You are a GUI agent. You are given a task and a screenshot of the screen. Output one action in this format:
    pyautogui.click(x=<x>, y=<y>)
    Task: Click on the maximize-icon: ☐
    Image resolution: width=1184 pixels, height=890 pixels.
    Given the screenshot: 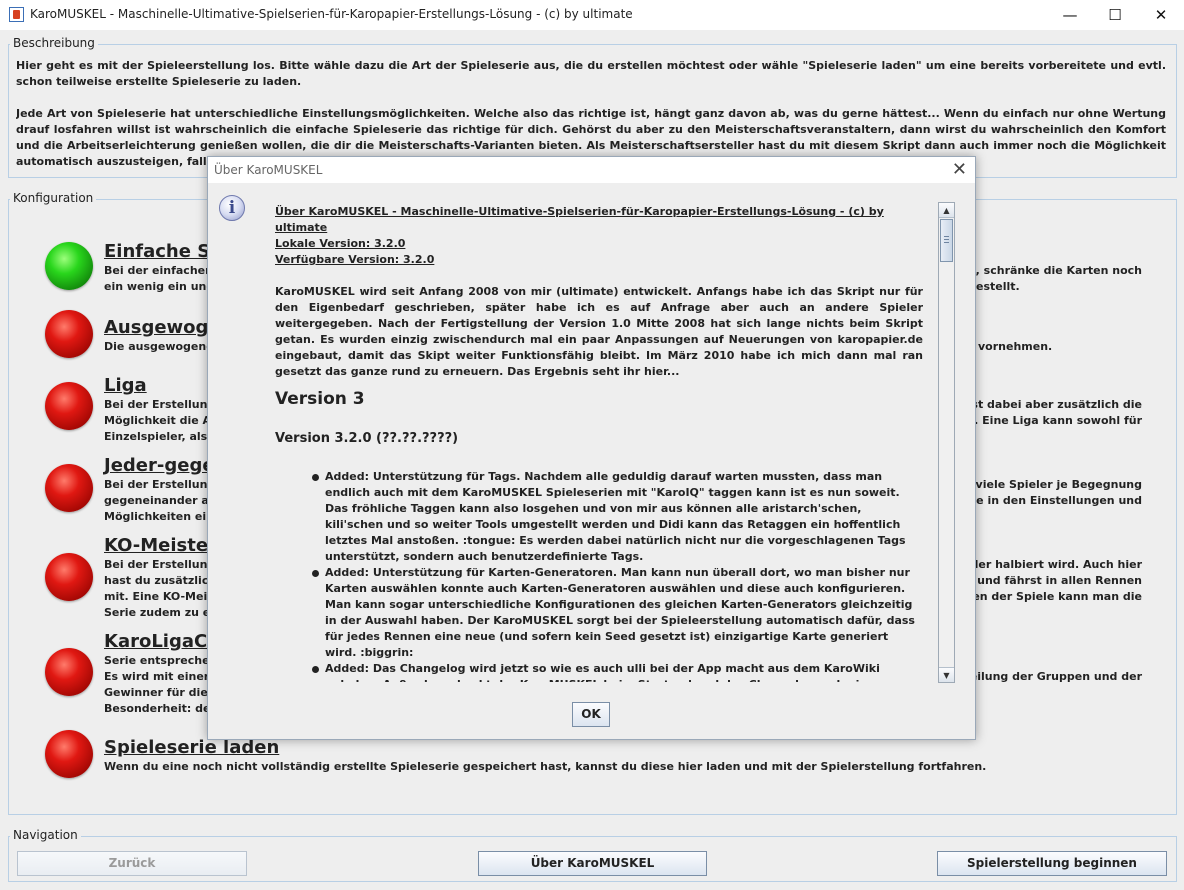 What is the action you would take?
    pyautogui.click(x=1115, y=15)
    